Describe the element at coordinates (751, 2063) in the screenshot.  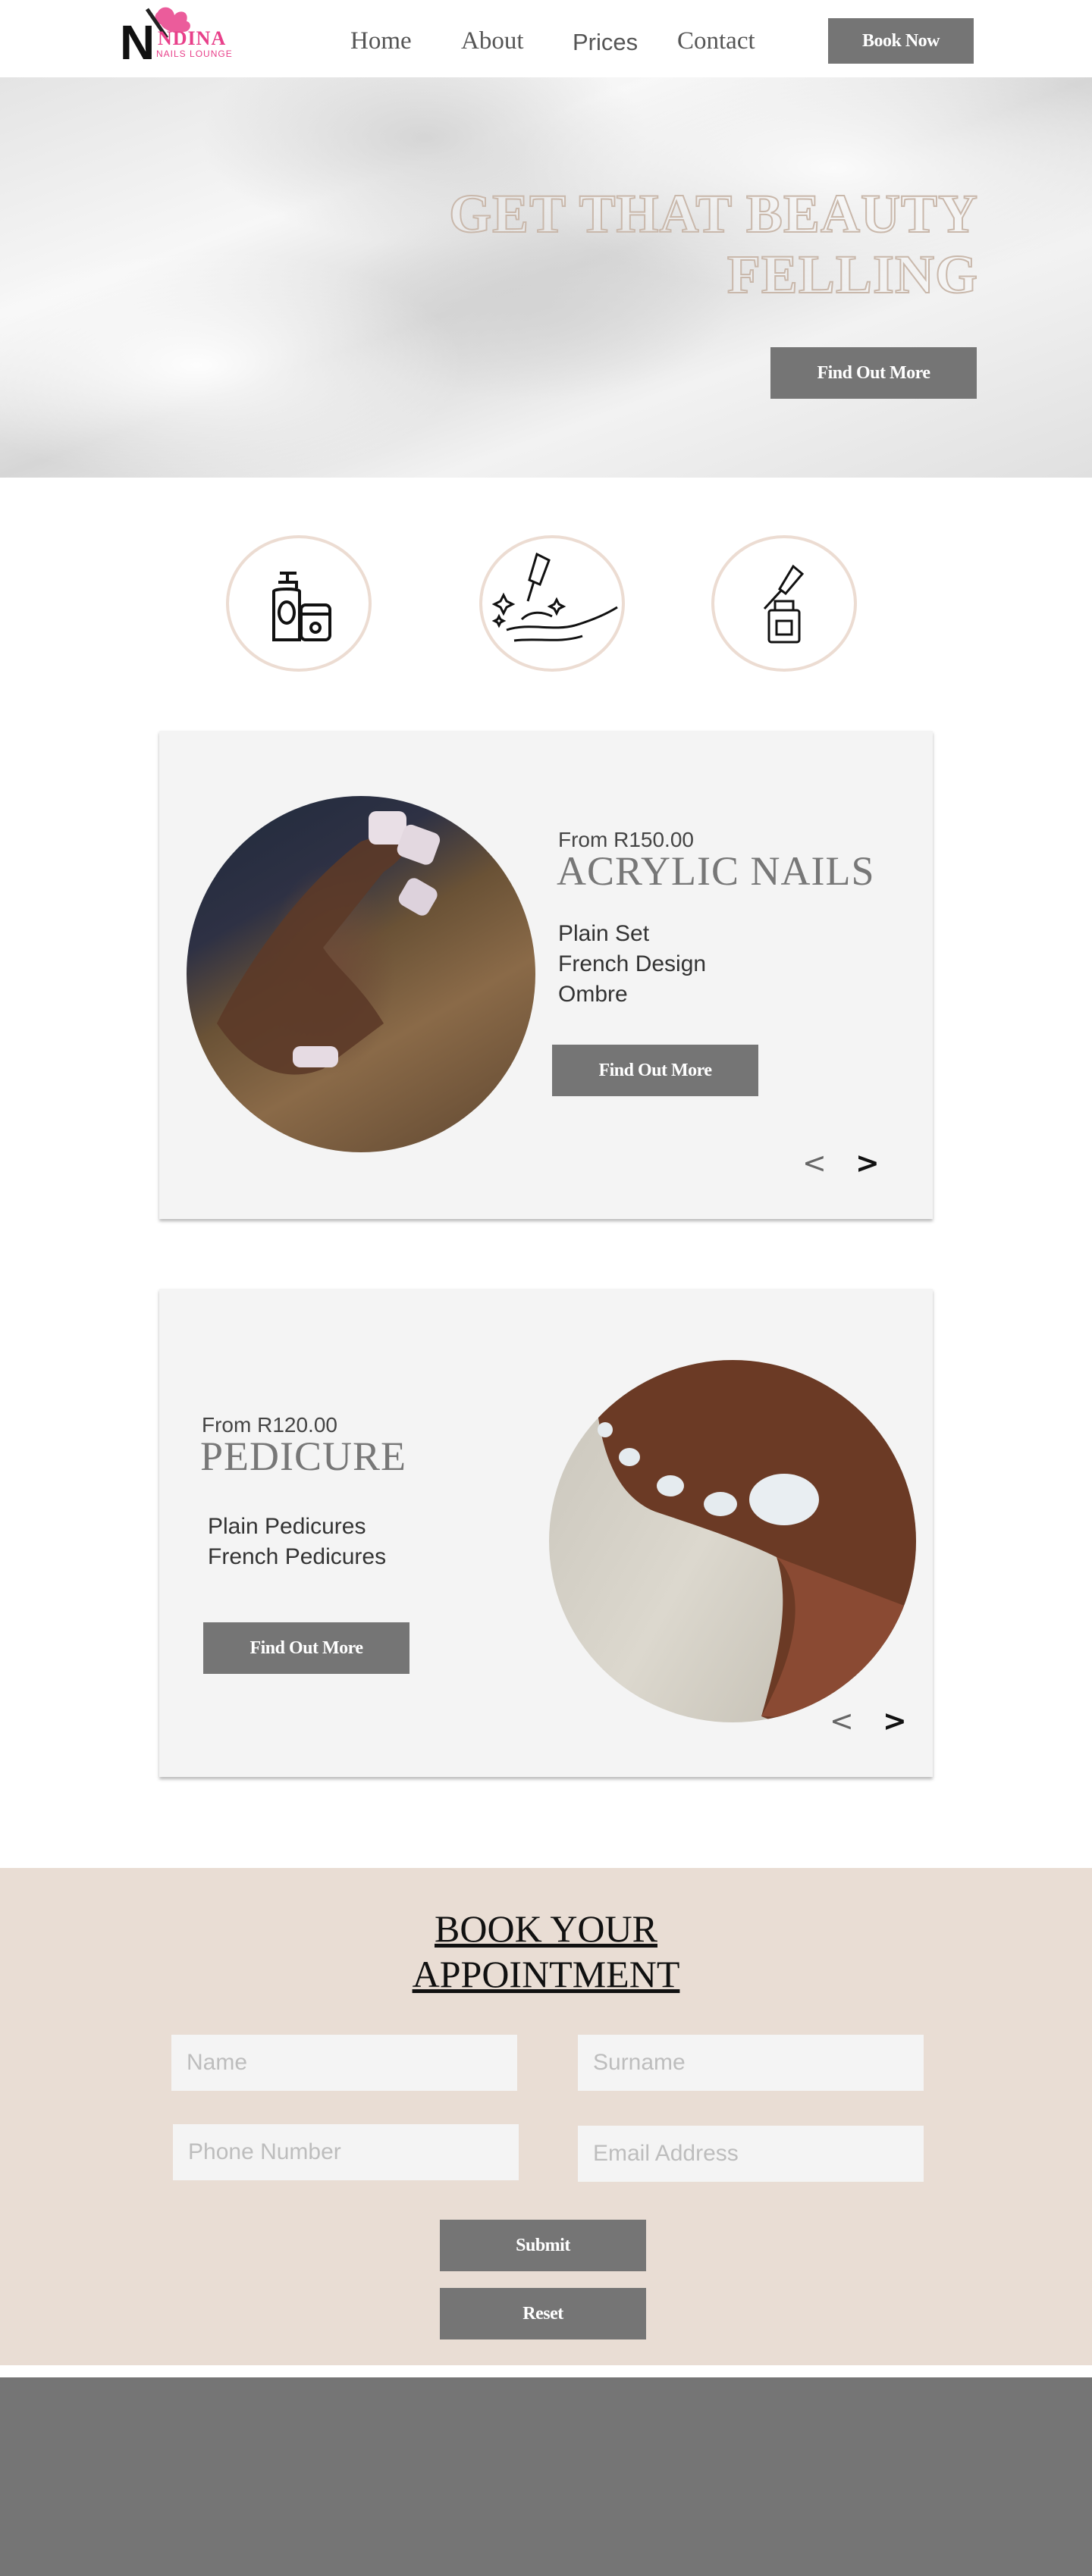
I see `surname-field` at that location.